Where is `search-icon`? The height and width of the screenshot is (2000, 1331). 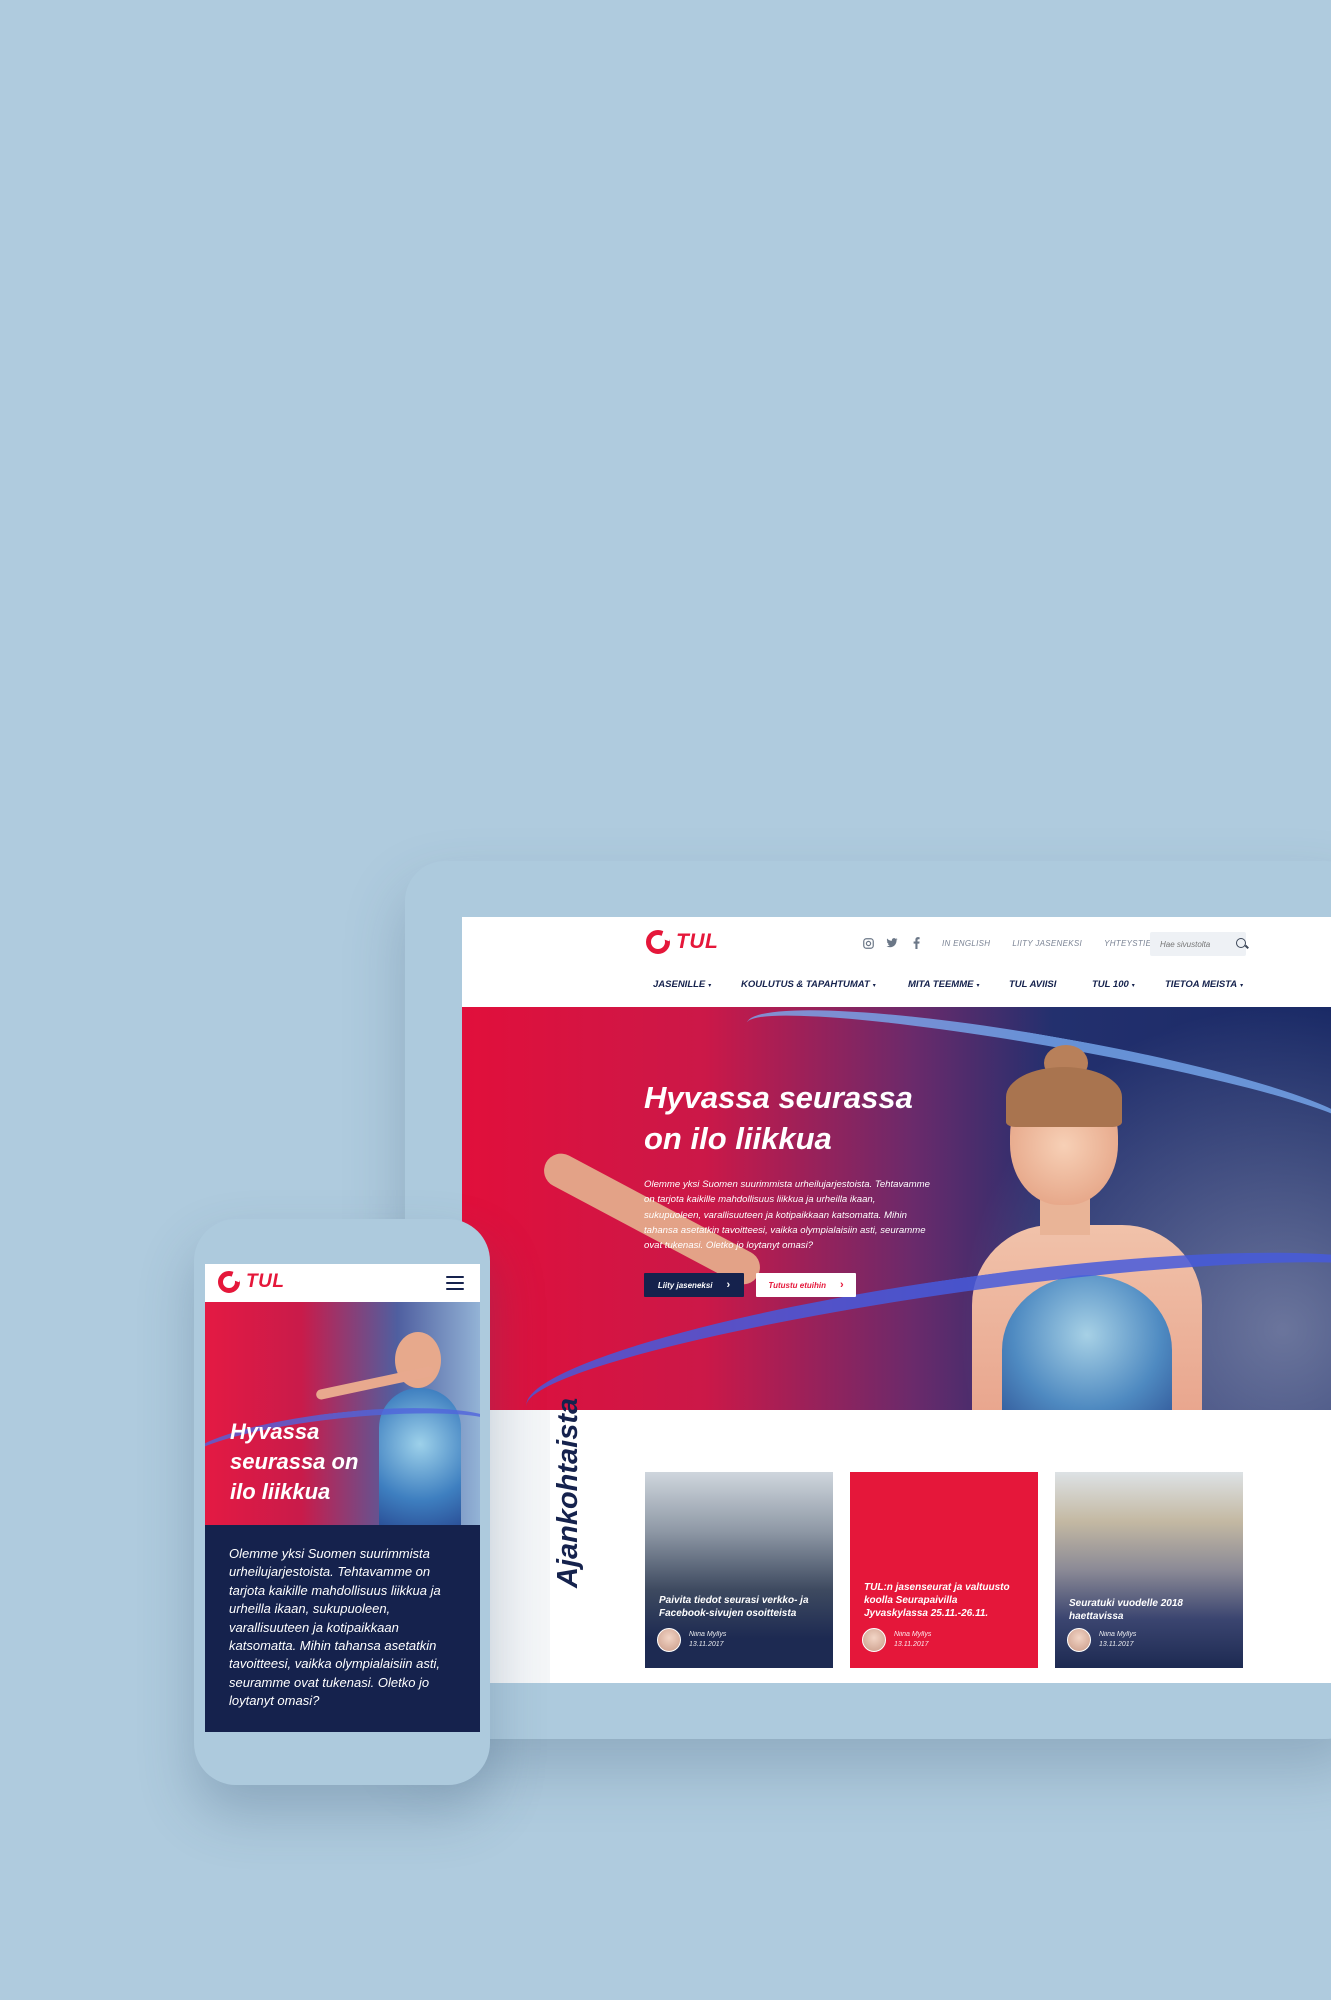 search-icon is located at coordinates (1241, 944).